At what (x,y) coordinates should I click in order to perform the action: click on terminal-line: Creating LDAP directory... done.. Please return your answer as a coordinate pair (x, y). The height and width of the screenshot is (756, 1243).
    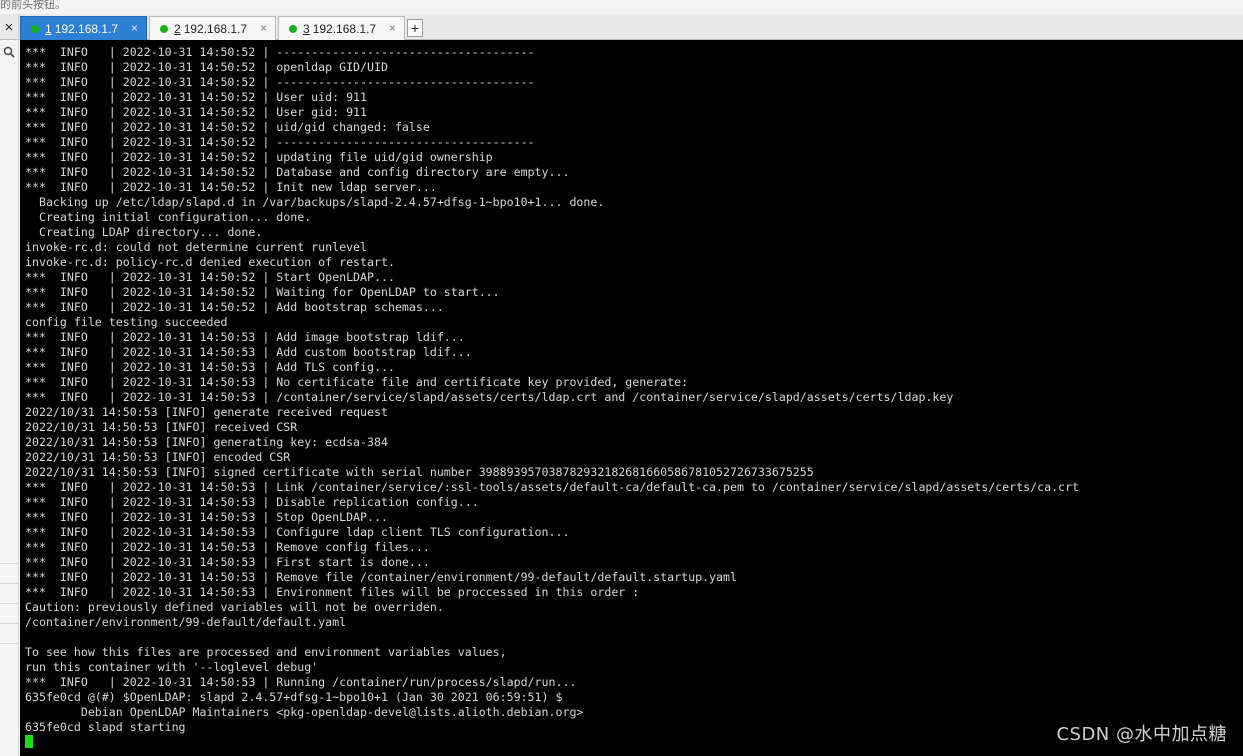
    Looking at the image, I should click on (144, 232).